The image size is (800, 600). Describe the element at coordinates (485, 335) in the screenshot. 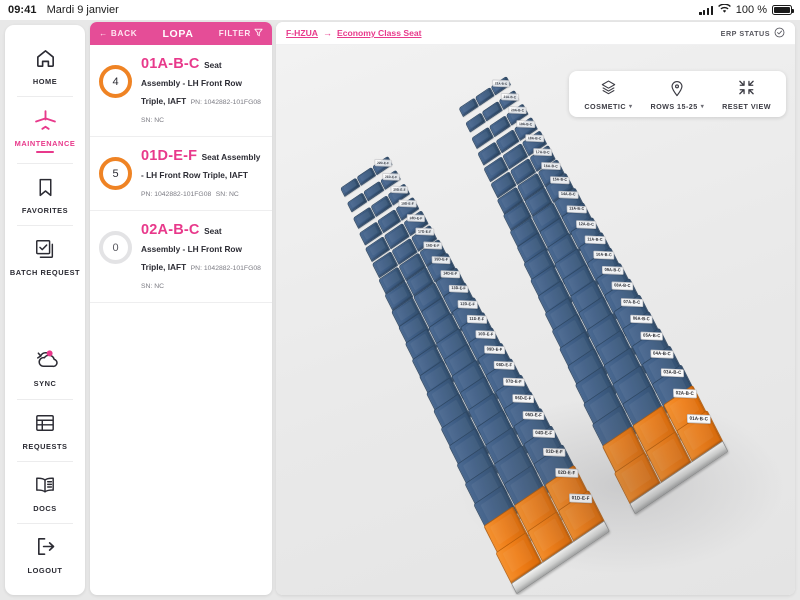

I see `seat-label-tag: 10D-E-F` at that location.